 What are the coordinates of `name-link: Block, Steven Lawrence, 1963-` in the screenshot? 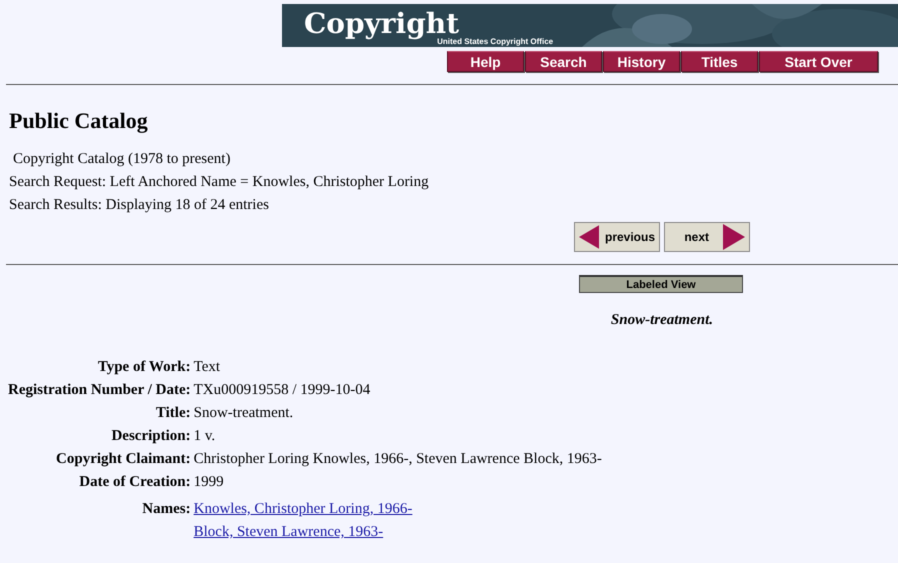 It's located at (289, 532).